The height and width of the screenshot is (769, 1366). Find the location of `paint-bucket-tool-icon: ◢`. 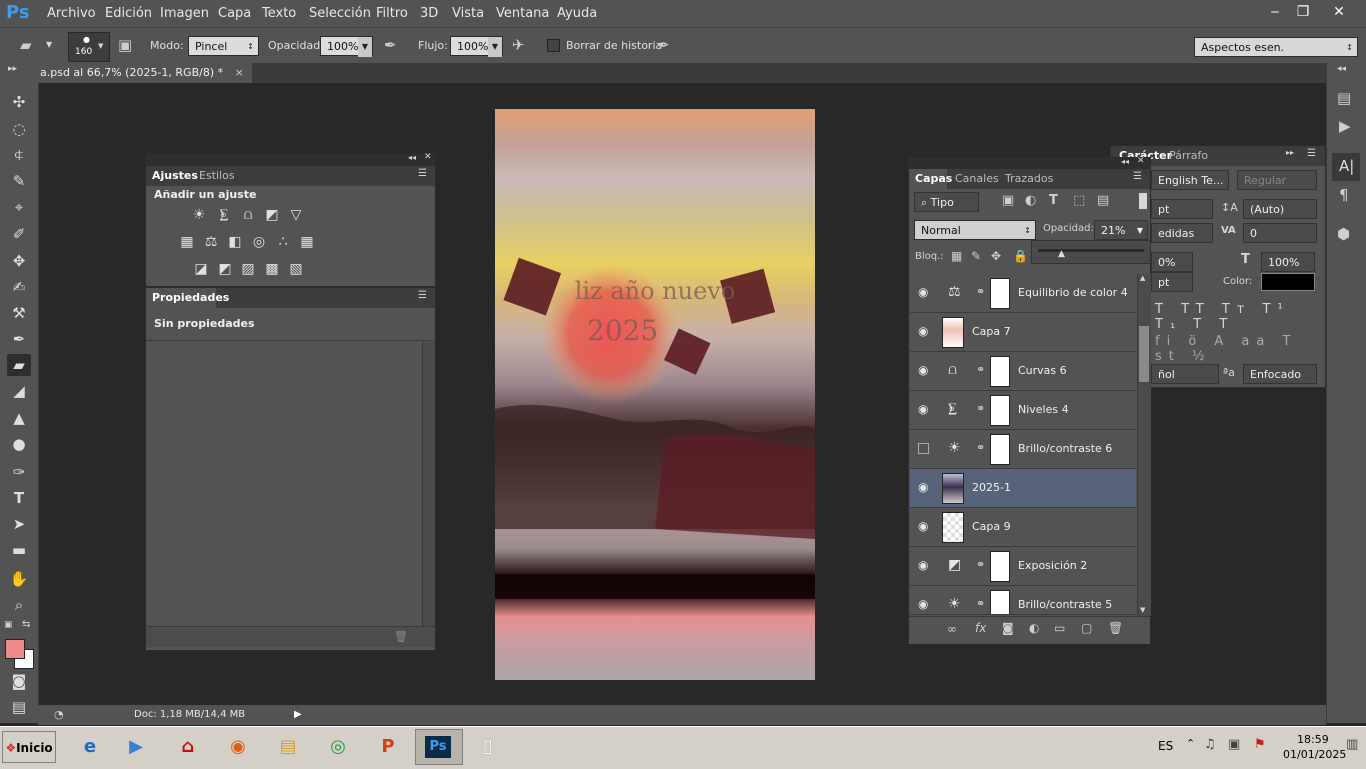

paint-bucket-tool-icon: ◢ is located at coordinates (19, 391).